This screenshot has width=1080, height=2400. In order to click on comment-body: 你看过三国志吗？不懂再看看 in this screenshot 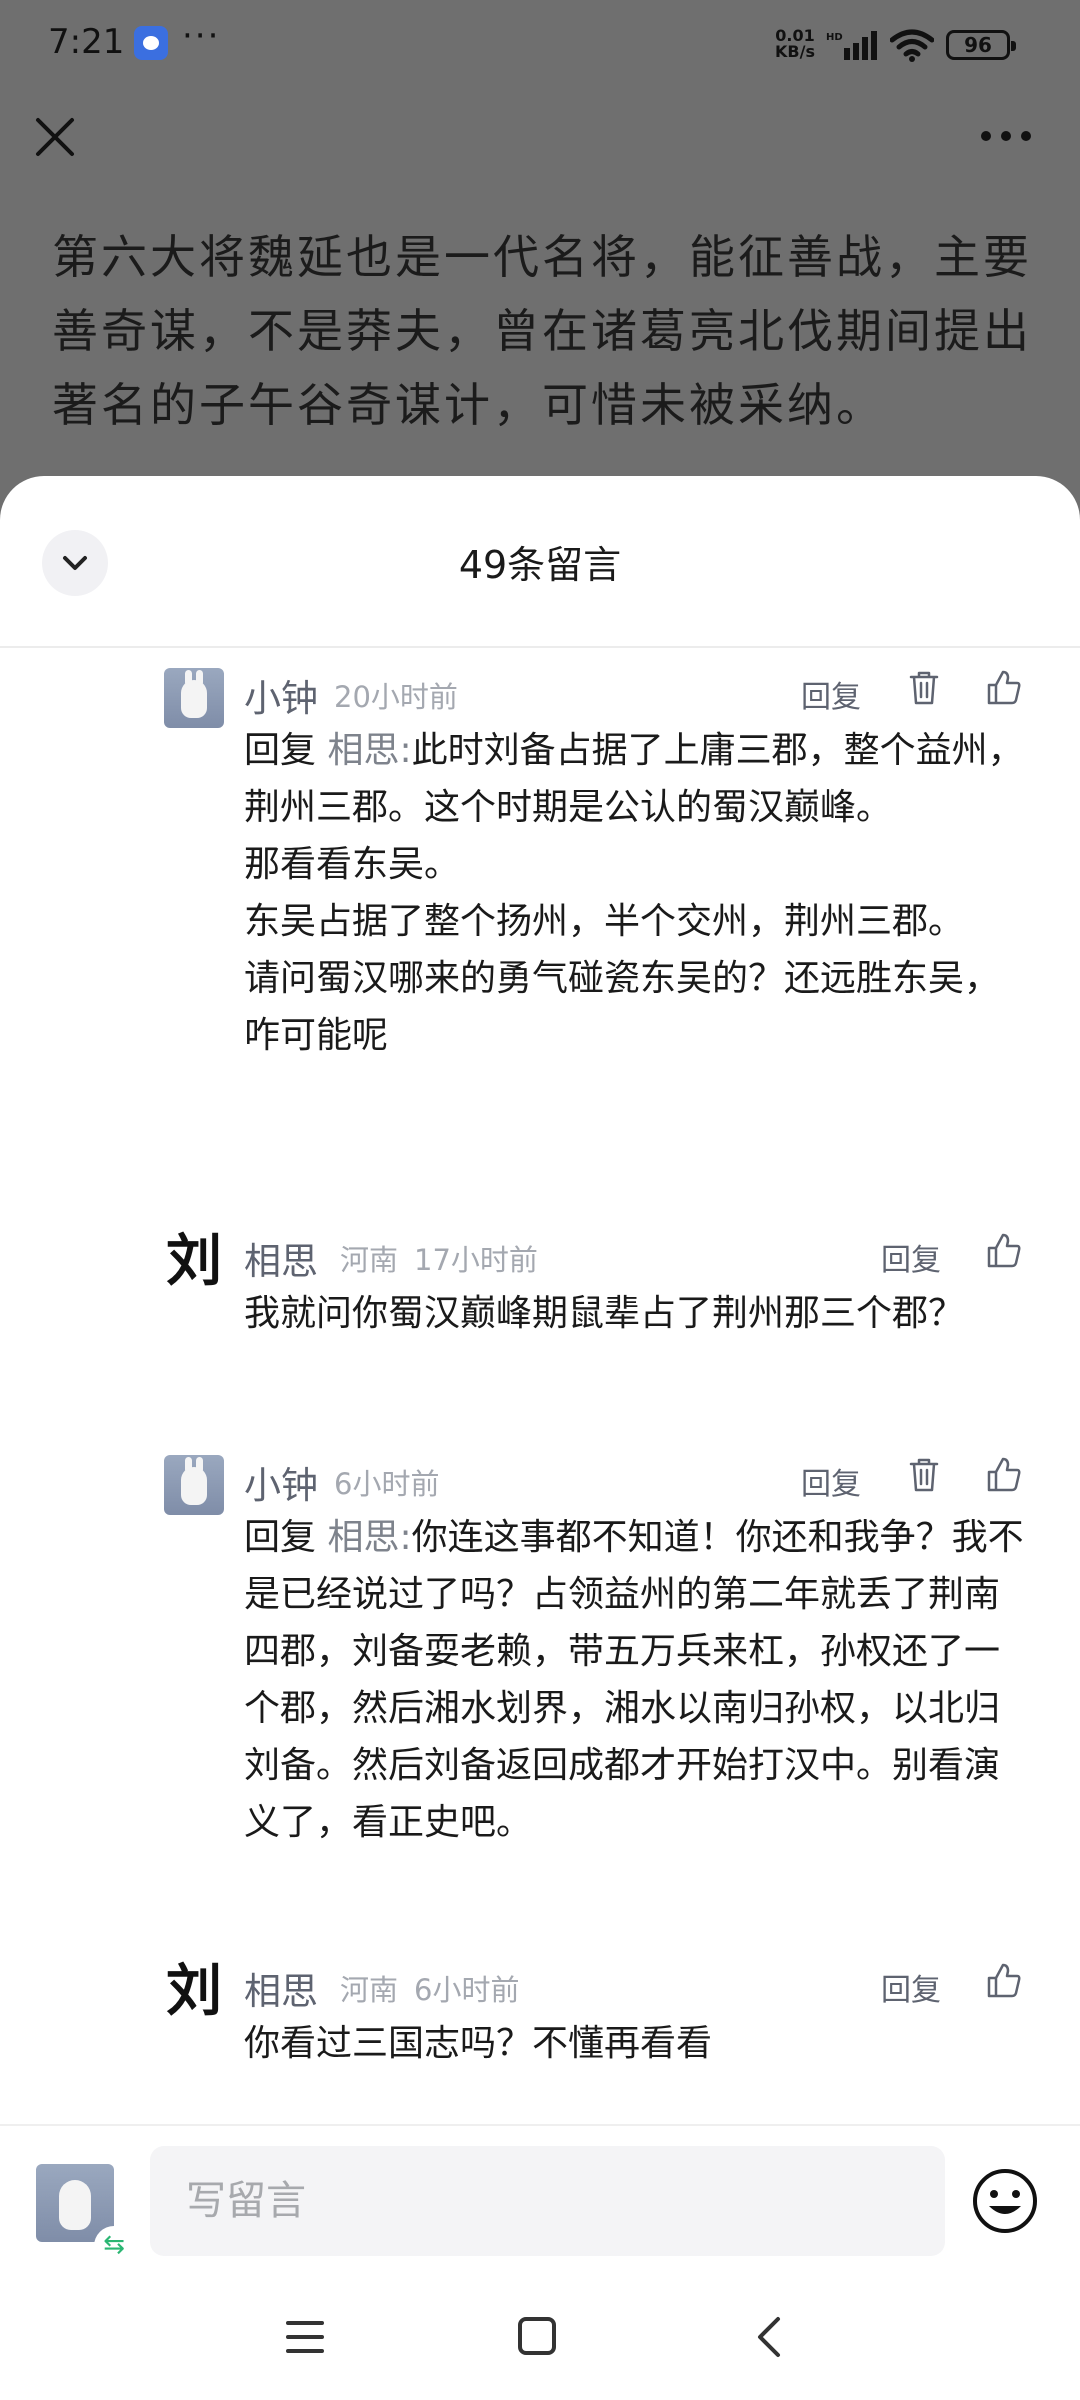, I will do `click(639, 2043)`.